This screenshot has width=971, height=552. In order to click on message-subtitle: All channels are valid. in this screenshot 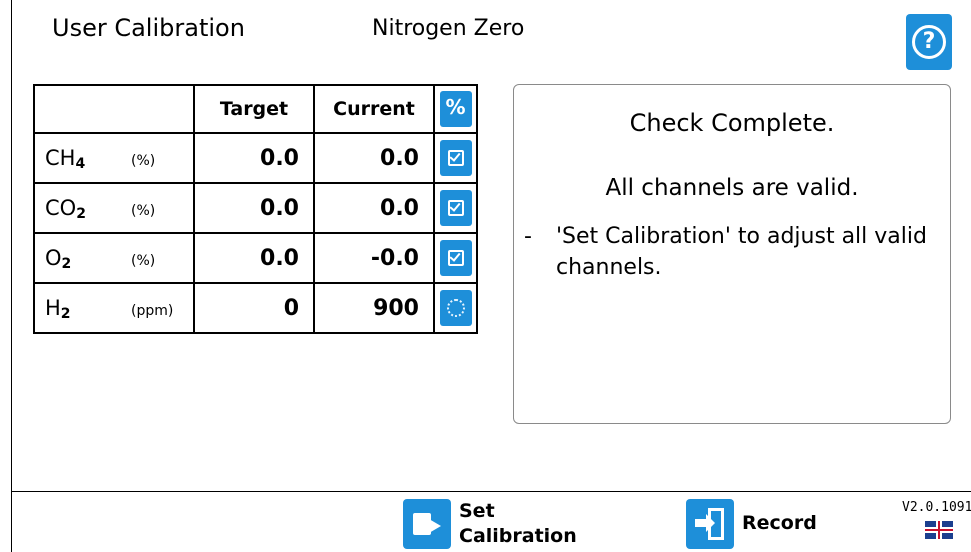, I will do `click(732, 188)`.